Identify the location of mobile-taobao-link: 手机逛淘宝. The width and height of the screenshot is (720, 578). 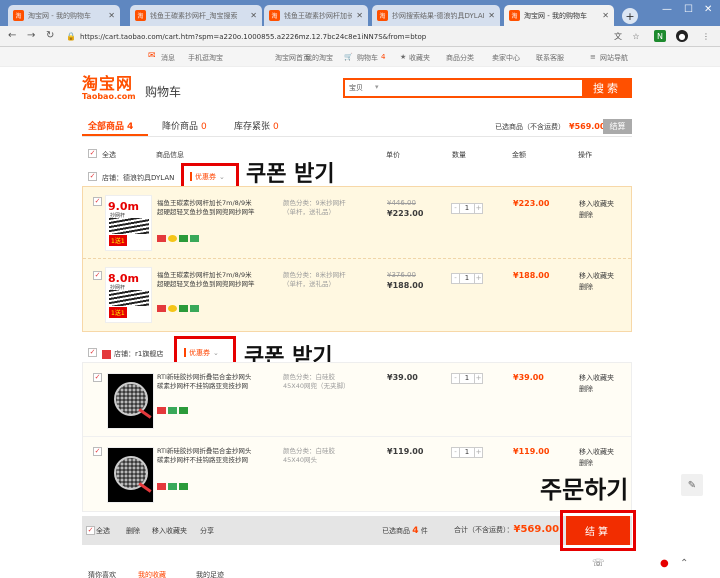
(205, 58).